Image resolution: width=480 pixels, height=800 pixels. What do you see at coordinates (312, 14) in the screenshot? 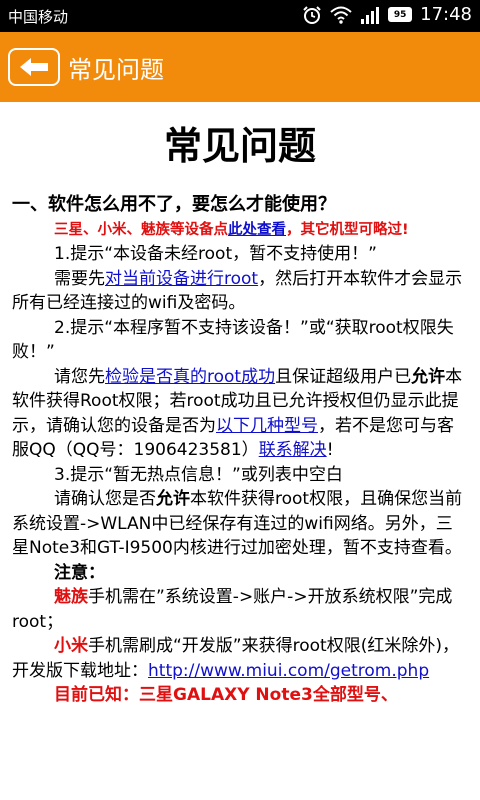
I see `alarm-icon` at bounding box center [312, 14].